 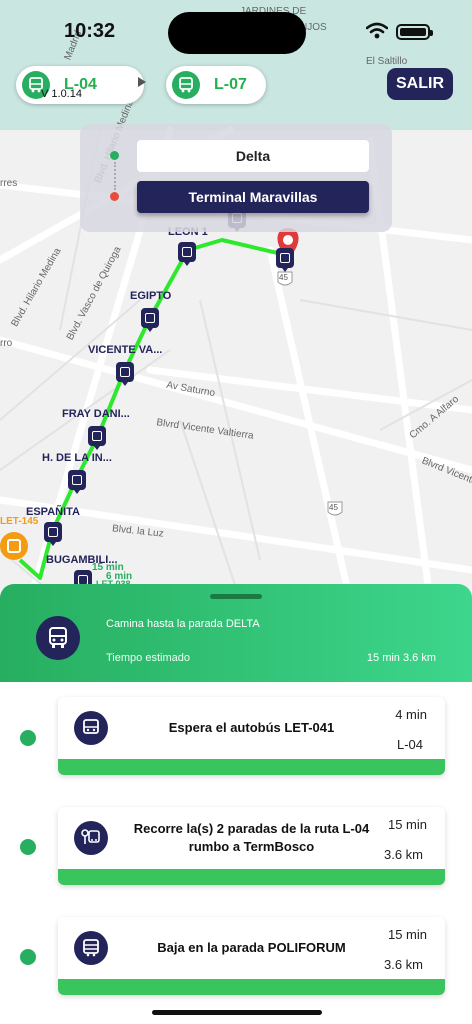 I want to click on destination-field: Terminal Maravillas, so click(x=253, y=197).